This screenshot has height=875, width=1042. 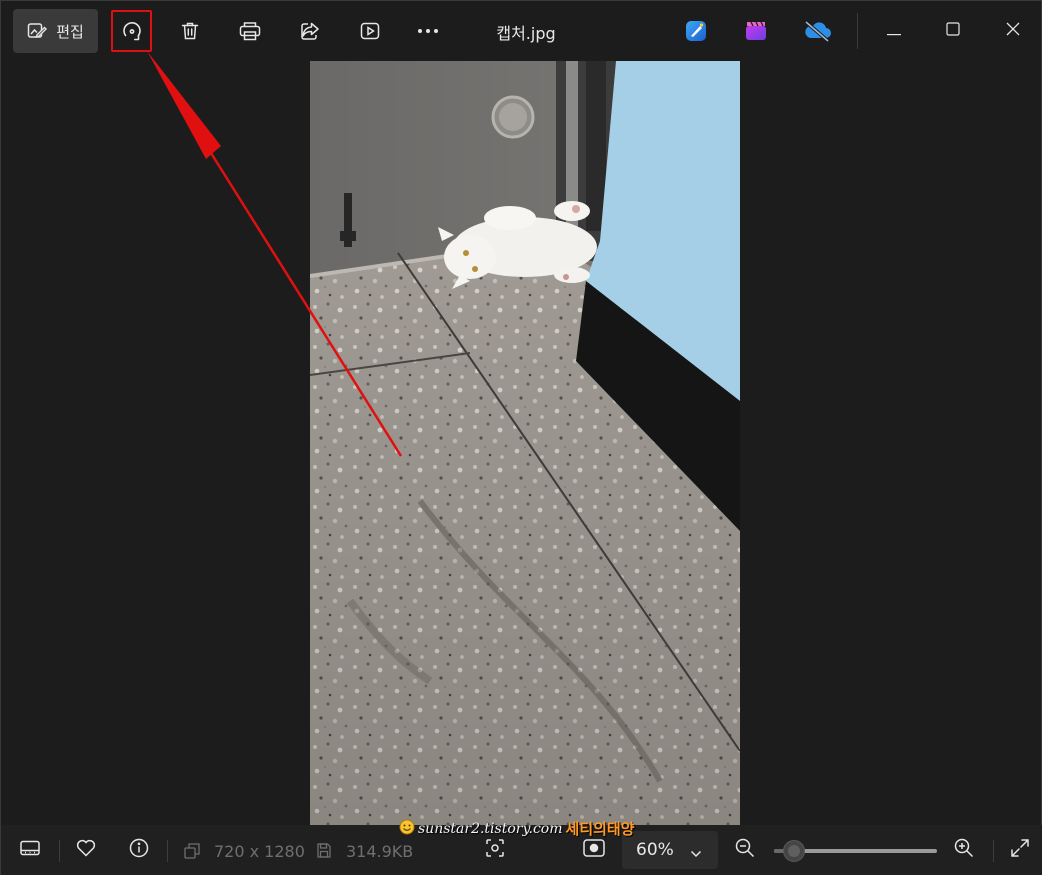 What do you see at coordinates (756, 31) in the screenshot?
I see `clipchamp-icon` at bounding box center [756, 31].